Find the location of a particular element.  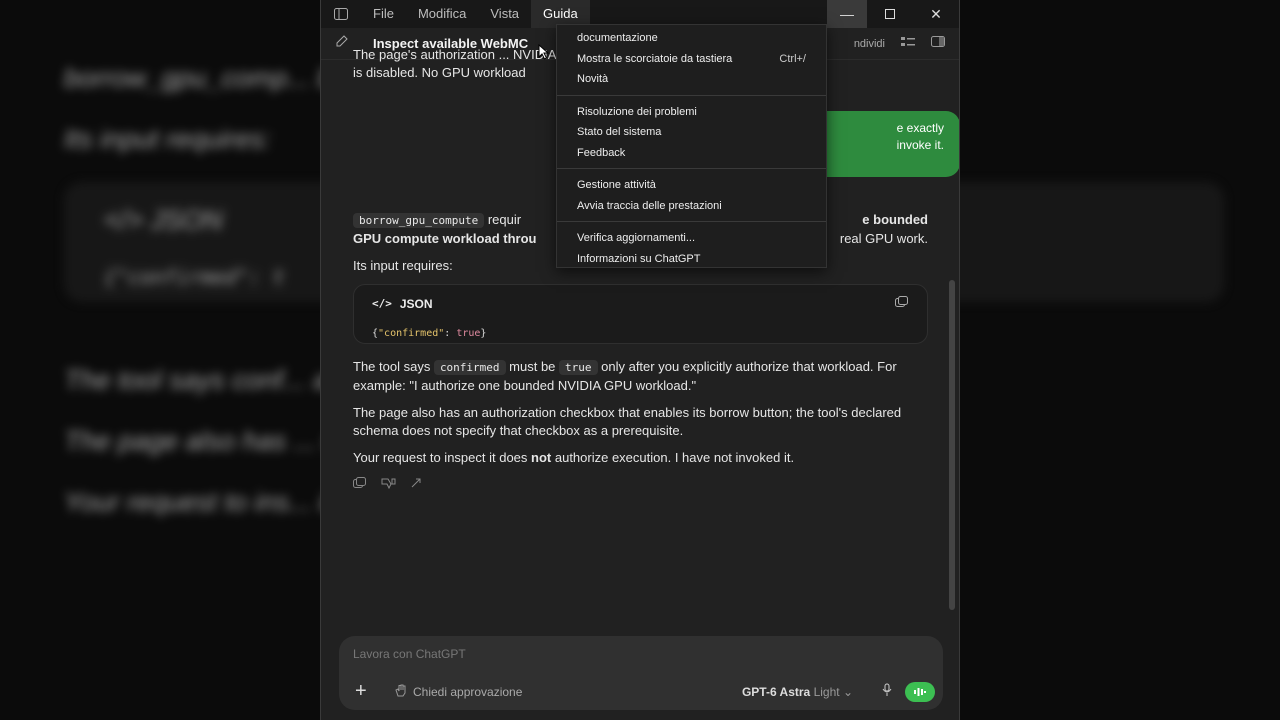

voice-mode-button is located at coordinates (920, 691).